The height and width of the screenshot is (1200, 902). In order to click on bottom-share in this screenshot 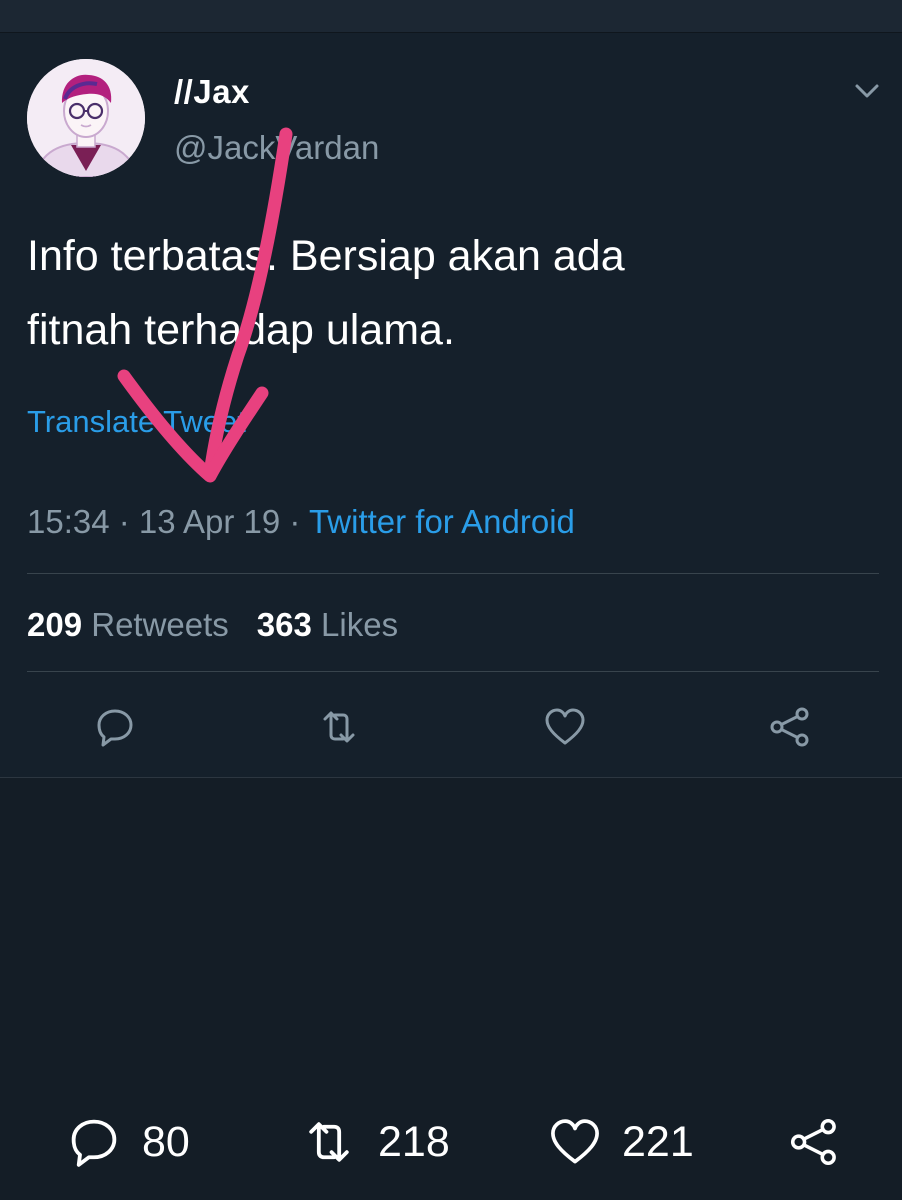, I will do `click(814, 1142)`.